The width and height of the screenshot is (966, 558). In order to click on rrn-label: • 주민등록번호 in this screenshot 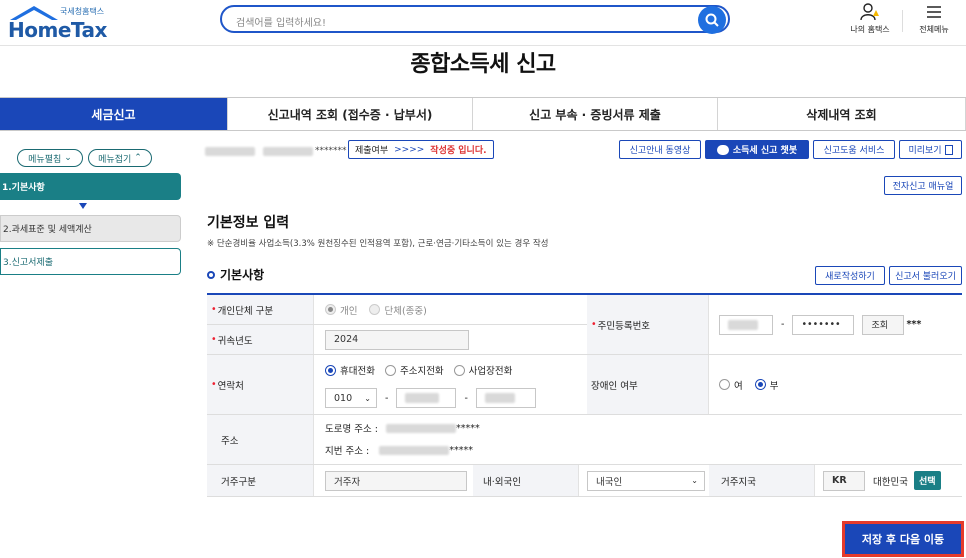, I will do `click(648, 324)`.